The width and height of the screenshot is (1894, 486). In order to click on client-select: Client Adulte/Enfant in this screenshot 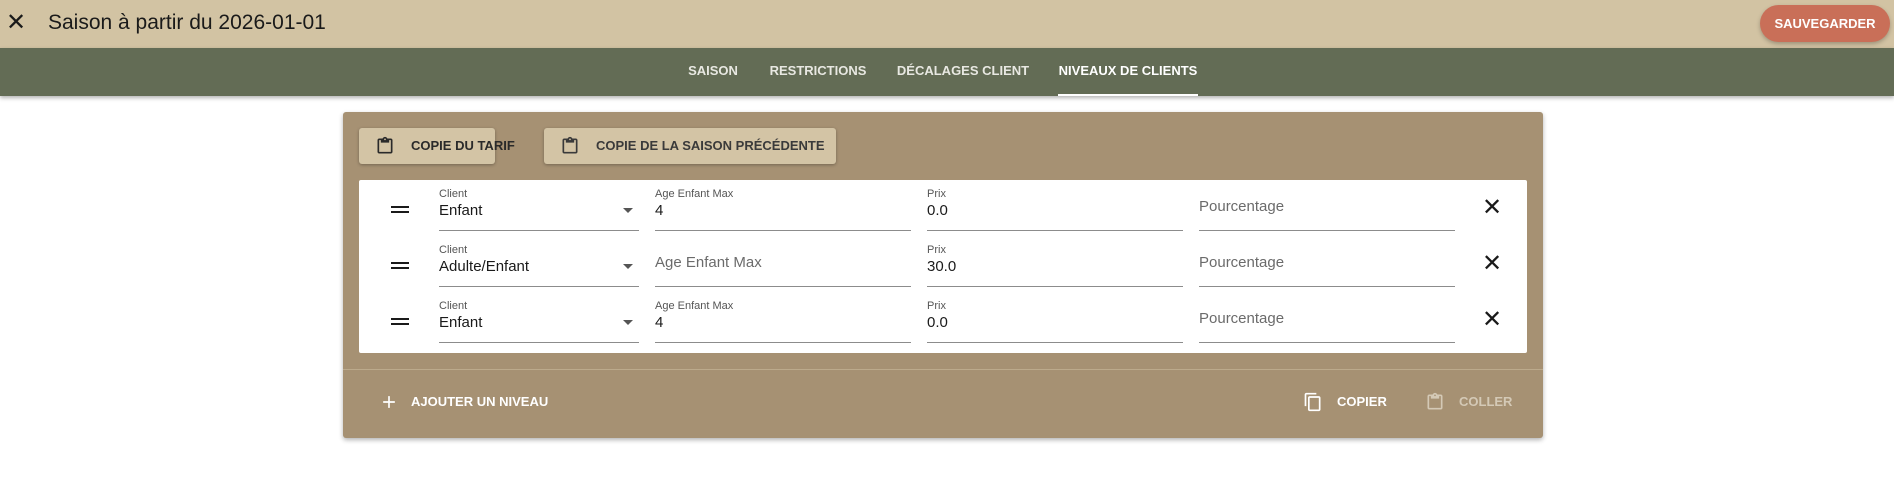, I will do `click(539, 265)`.